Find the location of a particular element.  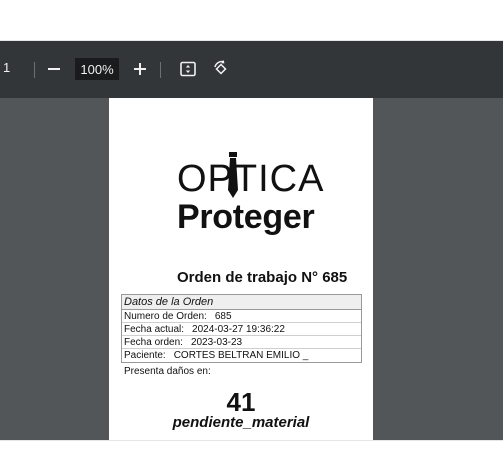

fit-page-icon is located at coordinates (188, 69).